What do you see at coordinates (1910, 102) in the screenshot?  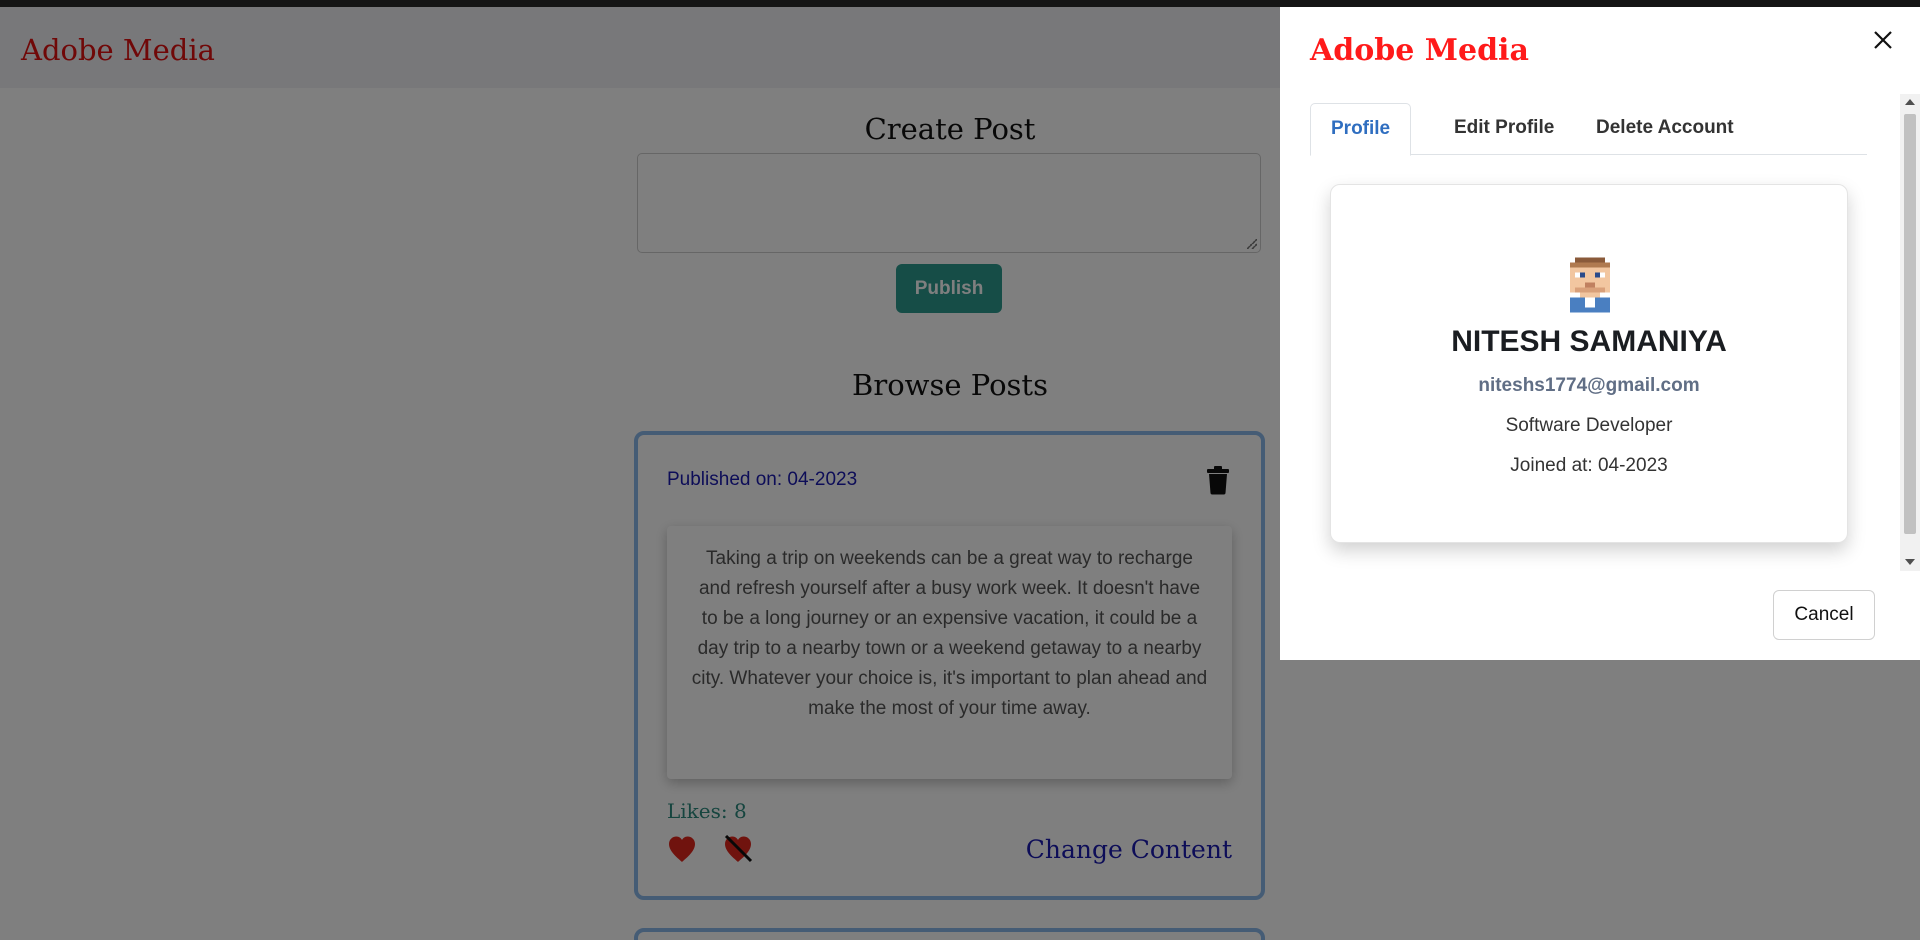 I see `scroll-up-icon` at bounding box center [1910, 102].